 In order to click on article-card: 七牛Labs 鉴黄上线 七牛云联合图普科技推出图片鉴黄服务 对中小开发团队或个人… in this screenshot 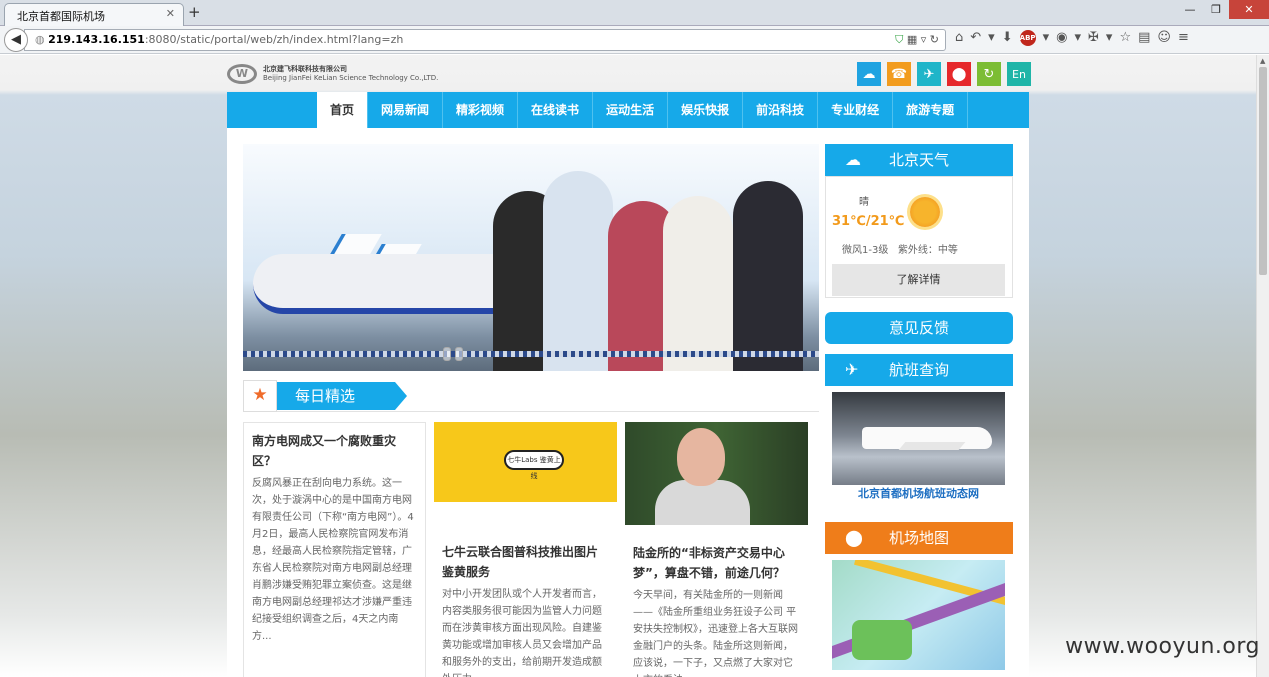, I will do `click(525, 549)`.